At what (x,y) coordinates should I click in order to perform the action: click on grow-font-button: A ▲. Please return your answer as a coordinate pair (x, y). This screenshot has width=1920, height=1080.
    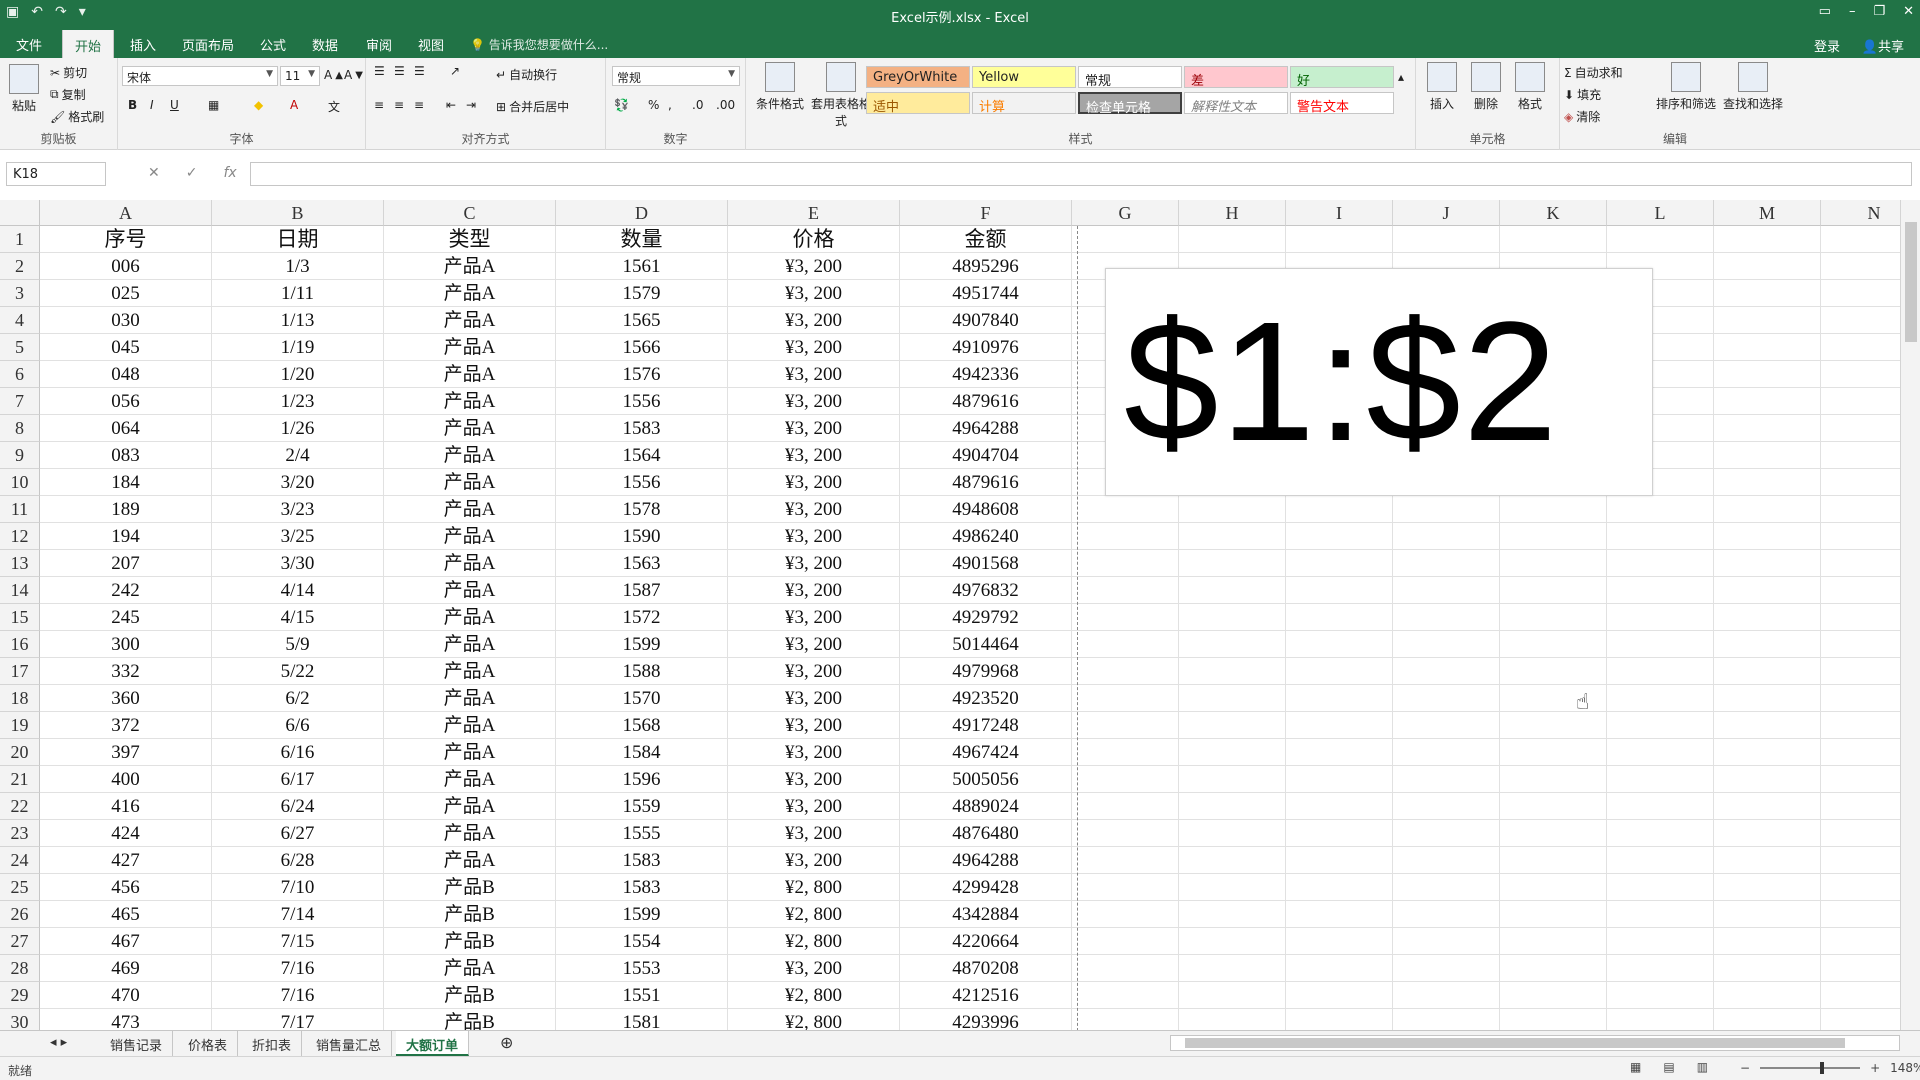
    Looking at the image, I should click on (333, 75).